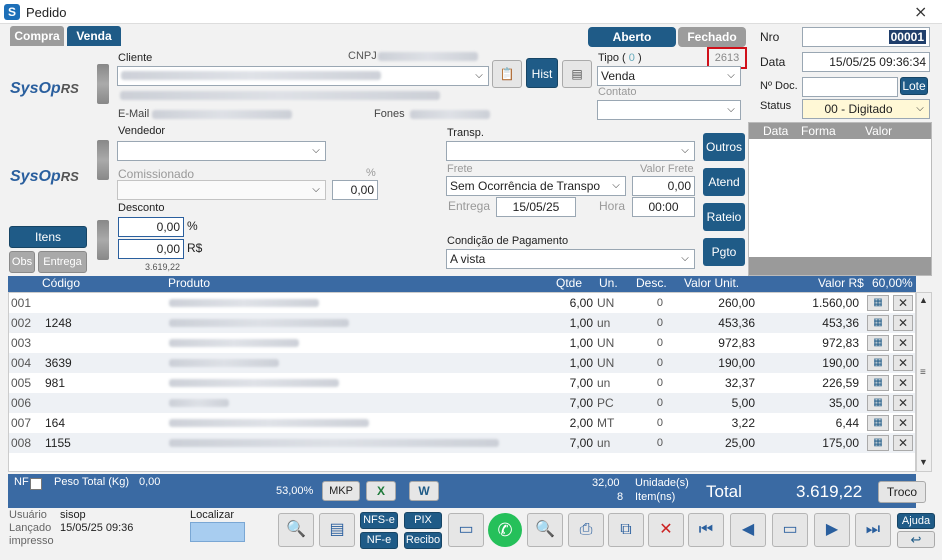 This screenshot has height=560, width=942. Describe the element at coordinates (94, 36) in the screenshot. I see `tab-venda: Venda` at that location.